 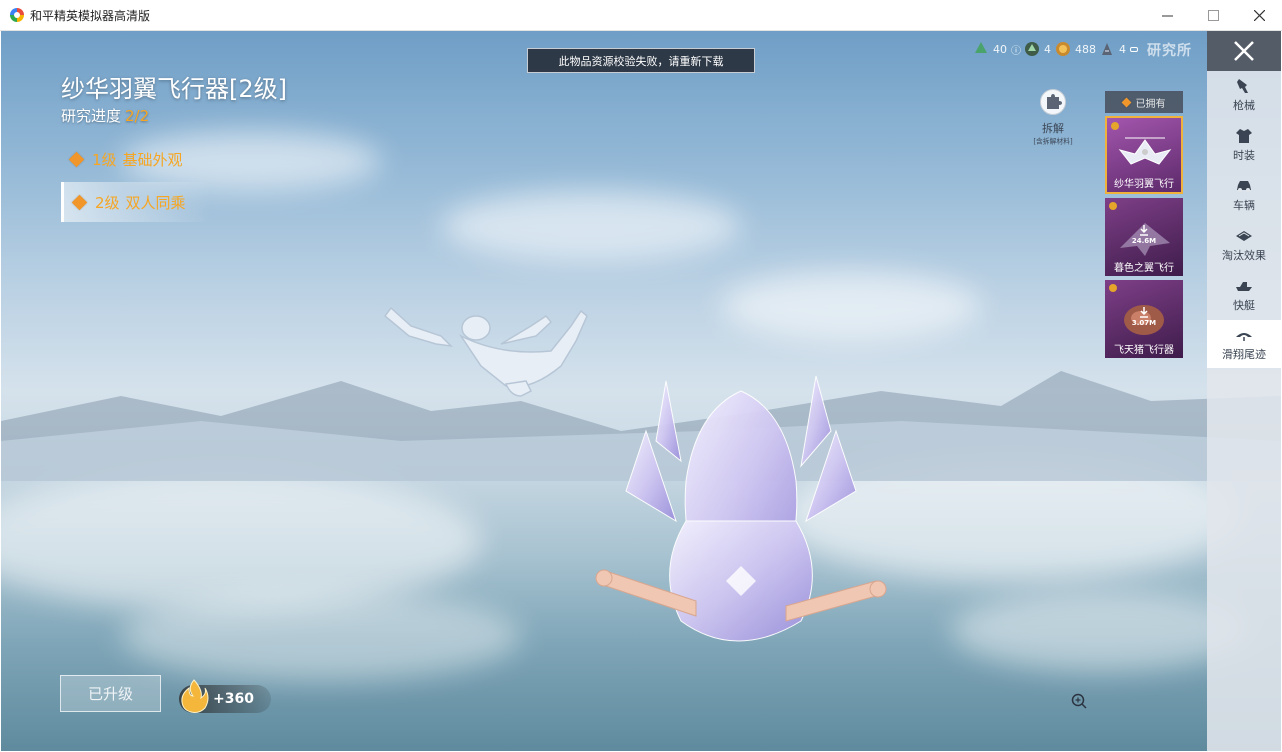 I want to click on level-row-1: 1级 基础外观, so click(x=136, y=159).